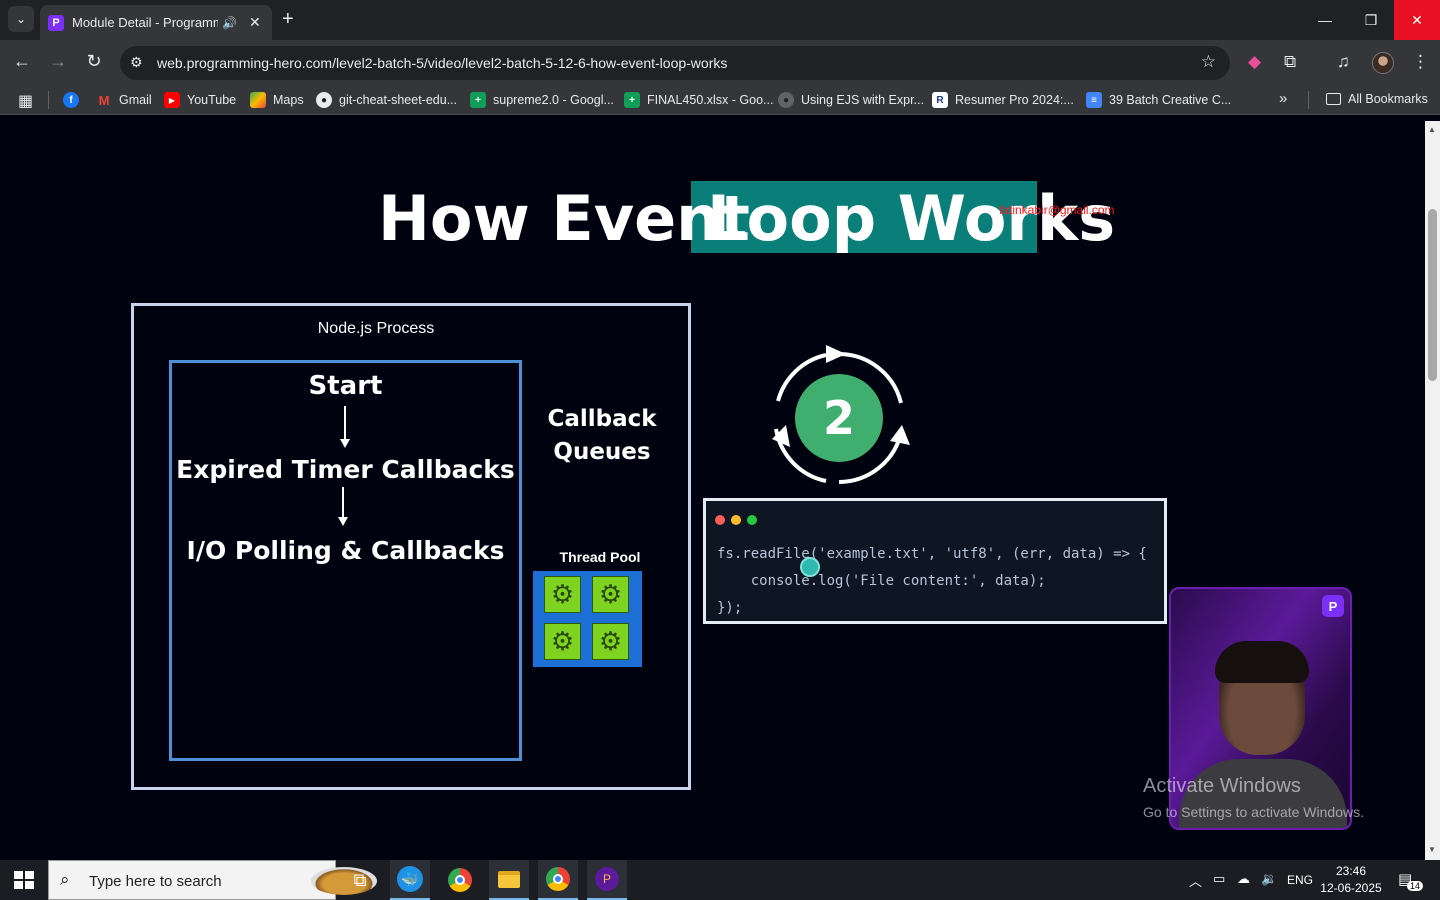 The width and height of the screenshot is (1440, 900). Describe the element at coordinates (345, 469) in the screenshot. I see `phase-expired-timer-callbacks: Expired Timer Callbacks` at that location.